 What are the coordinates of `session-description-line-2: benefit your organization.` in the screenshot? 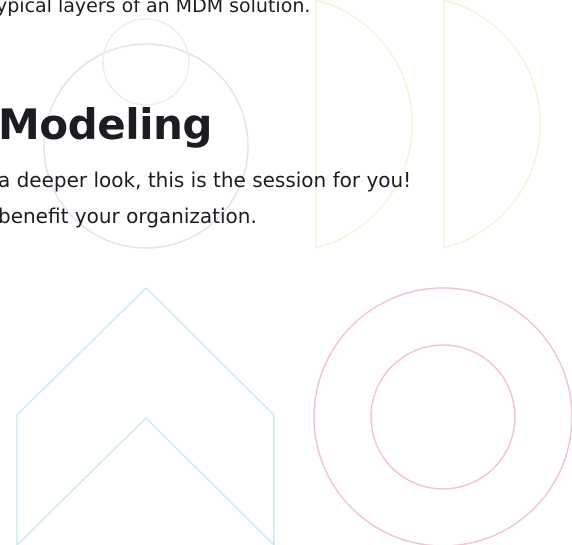 It's located at (128, 216).